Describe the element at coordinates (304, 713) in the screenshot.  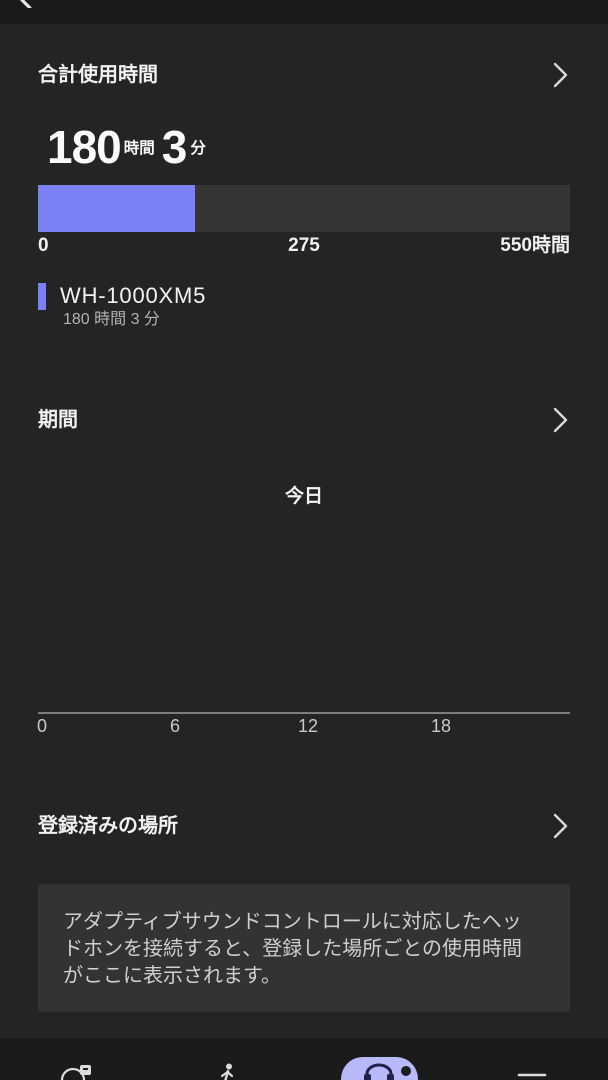
I see `chart-x-axis-line` at that location.